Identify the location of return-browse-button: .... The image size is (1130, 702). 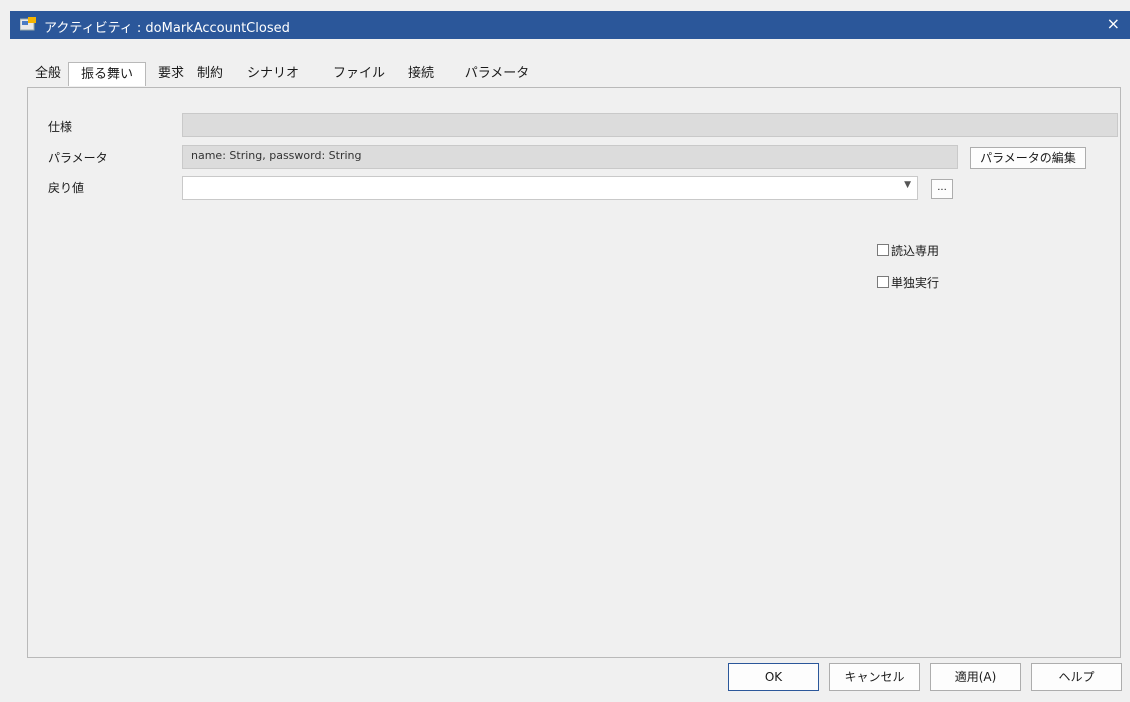
(942, 189).